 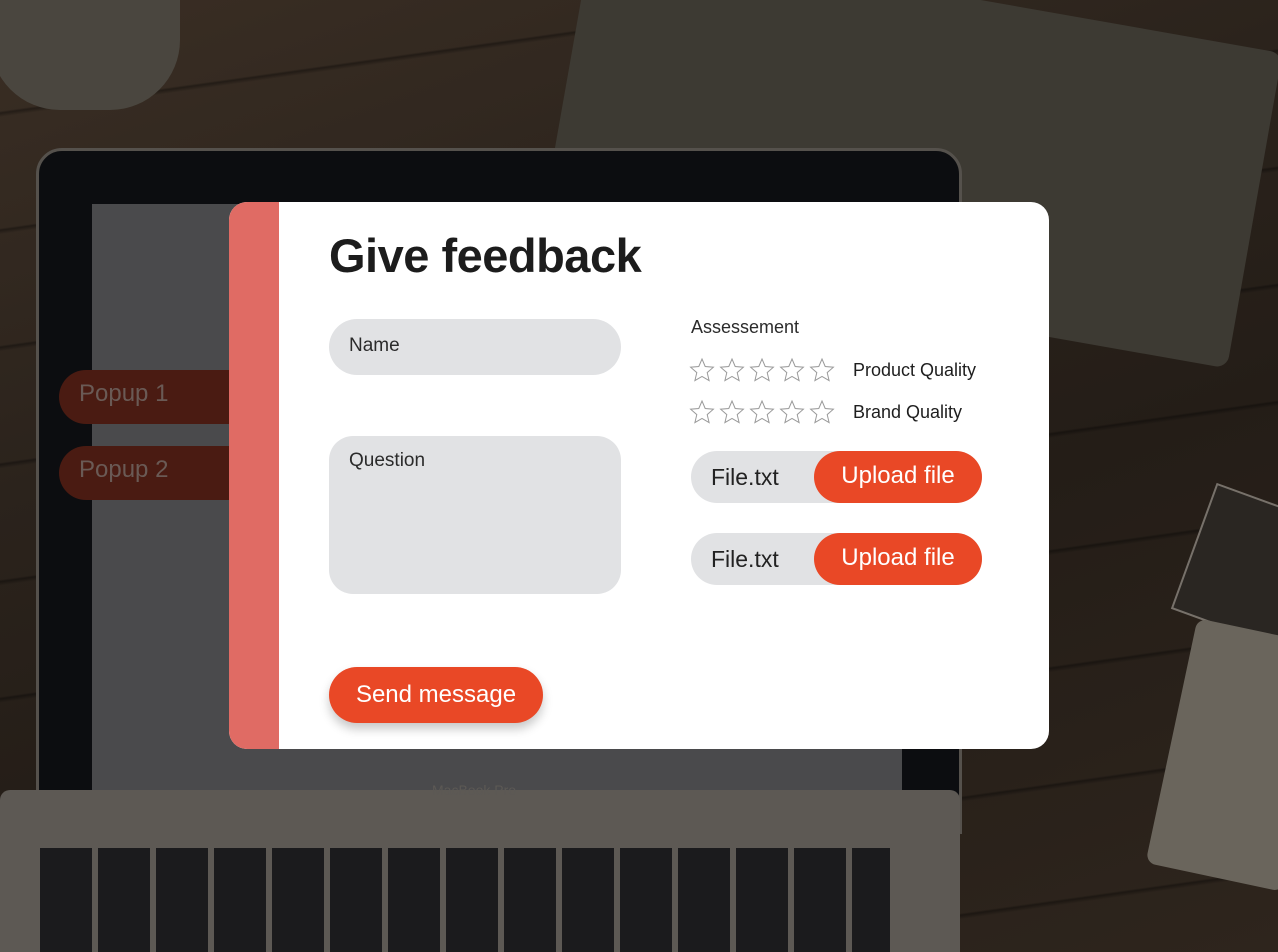 What do you see at coordinates (1211, 755) in the screenshot?
I see `background-tile` at bounding box center [1211, 755].